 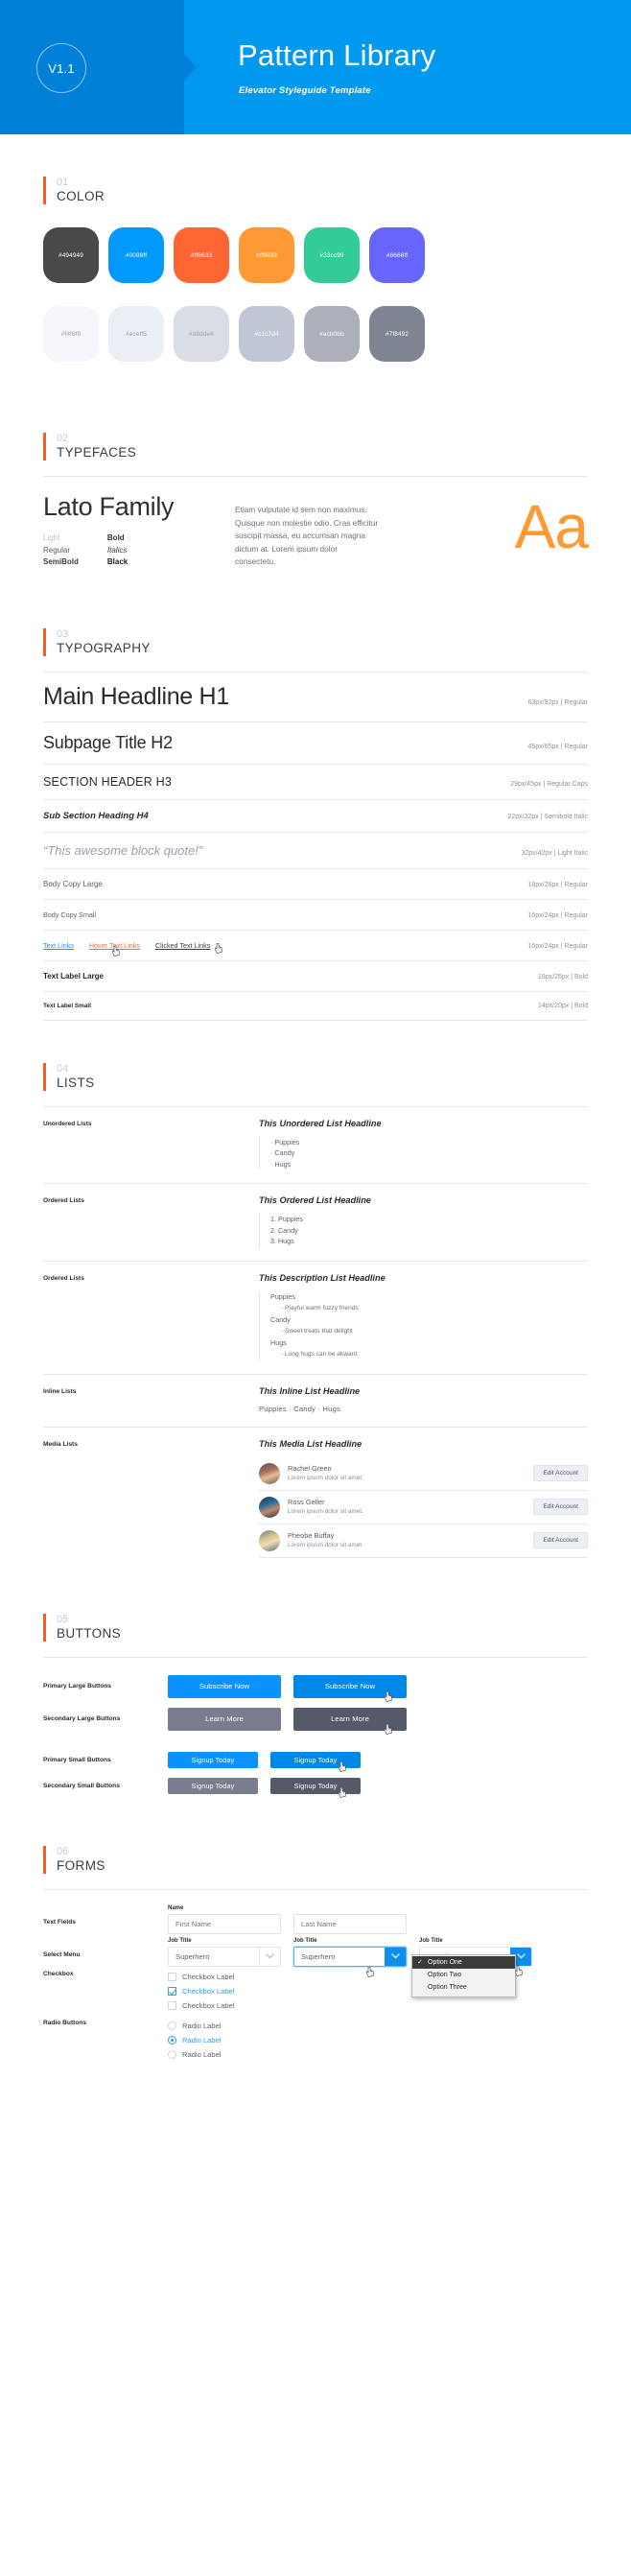 What do you see at coordinates (350, 1721) in the screenshot?
I see `button-secondary-hover: Learn More` at bounding box center [350, 1721].